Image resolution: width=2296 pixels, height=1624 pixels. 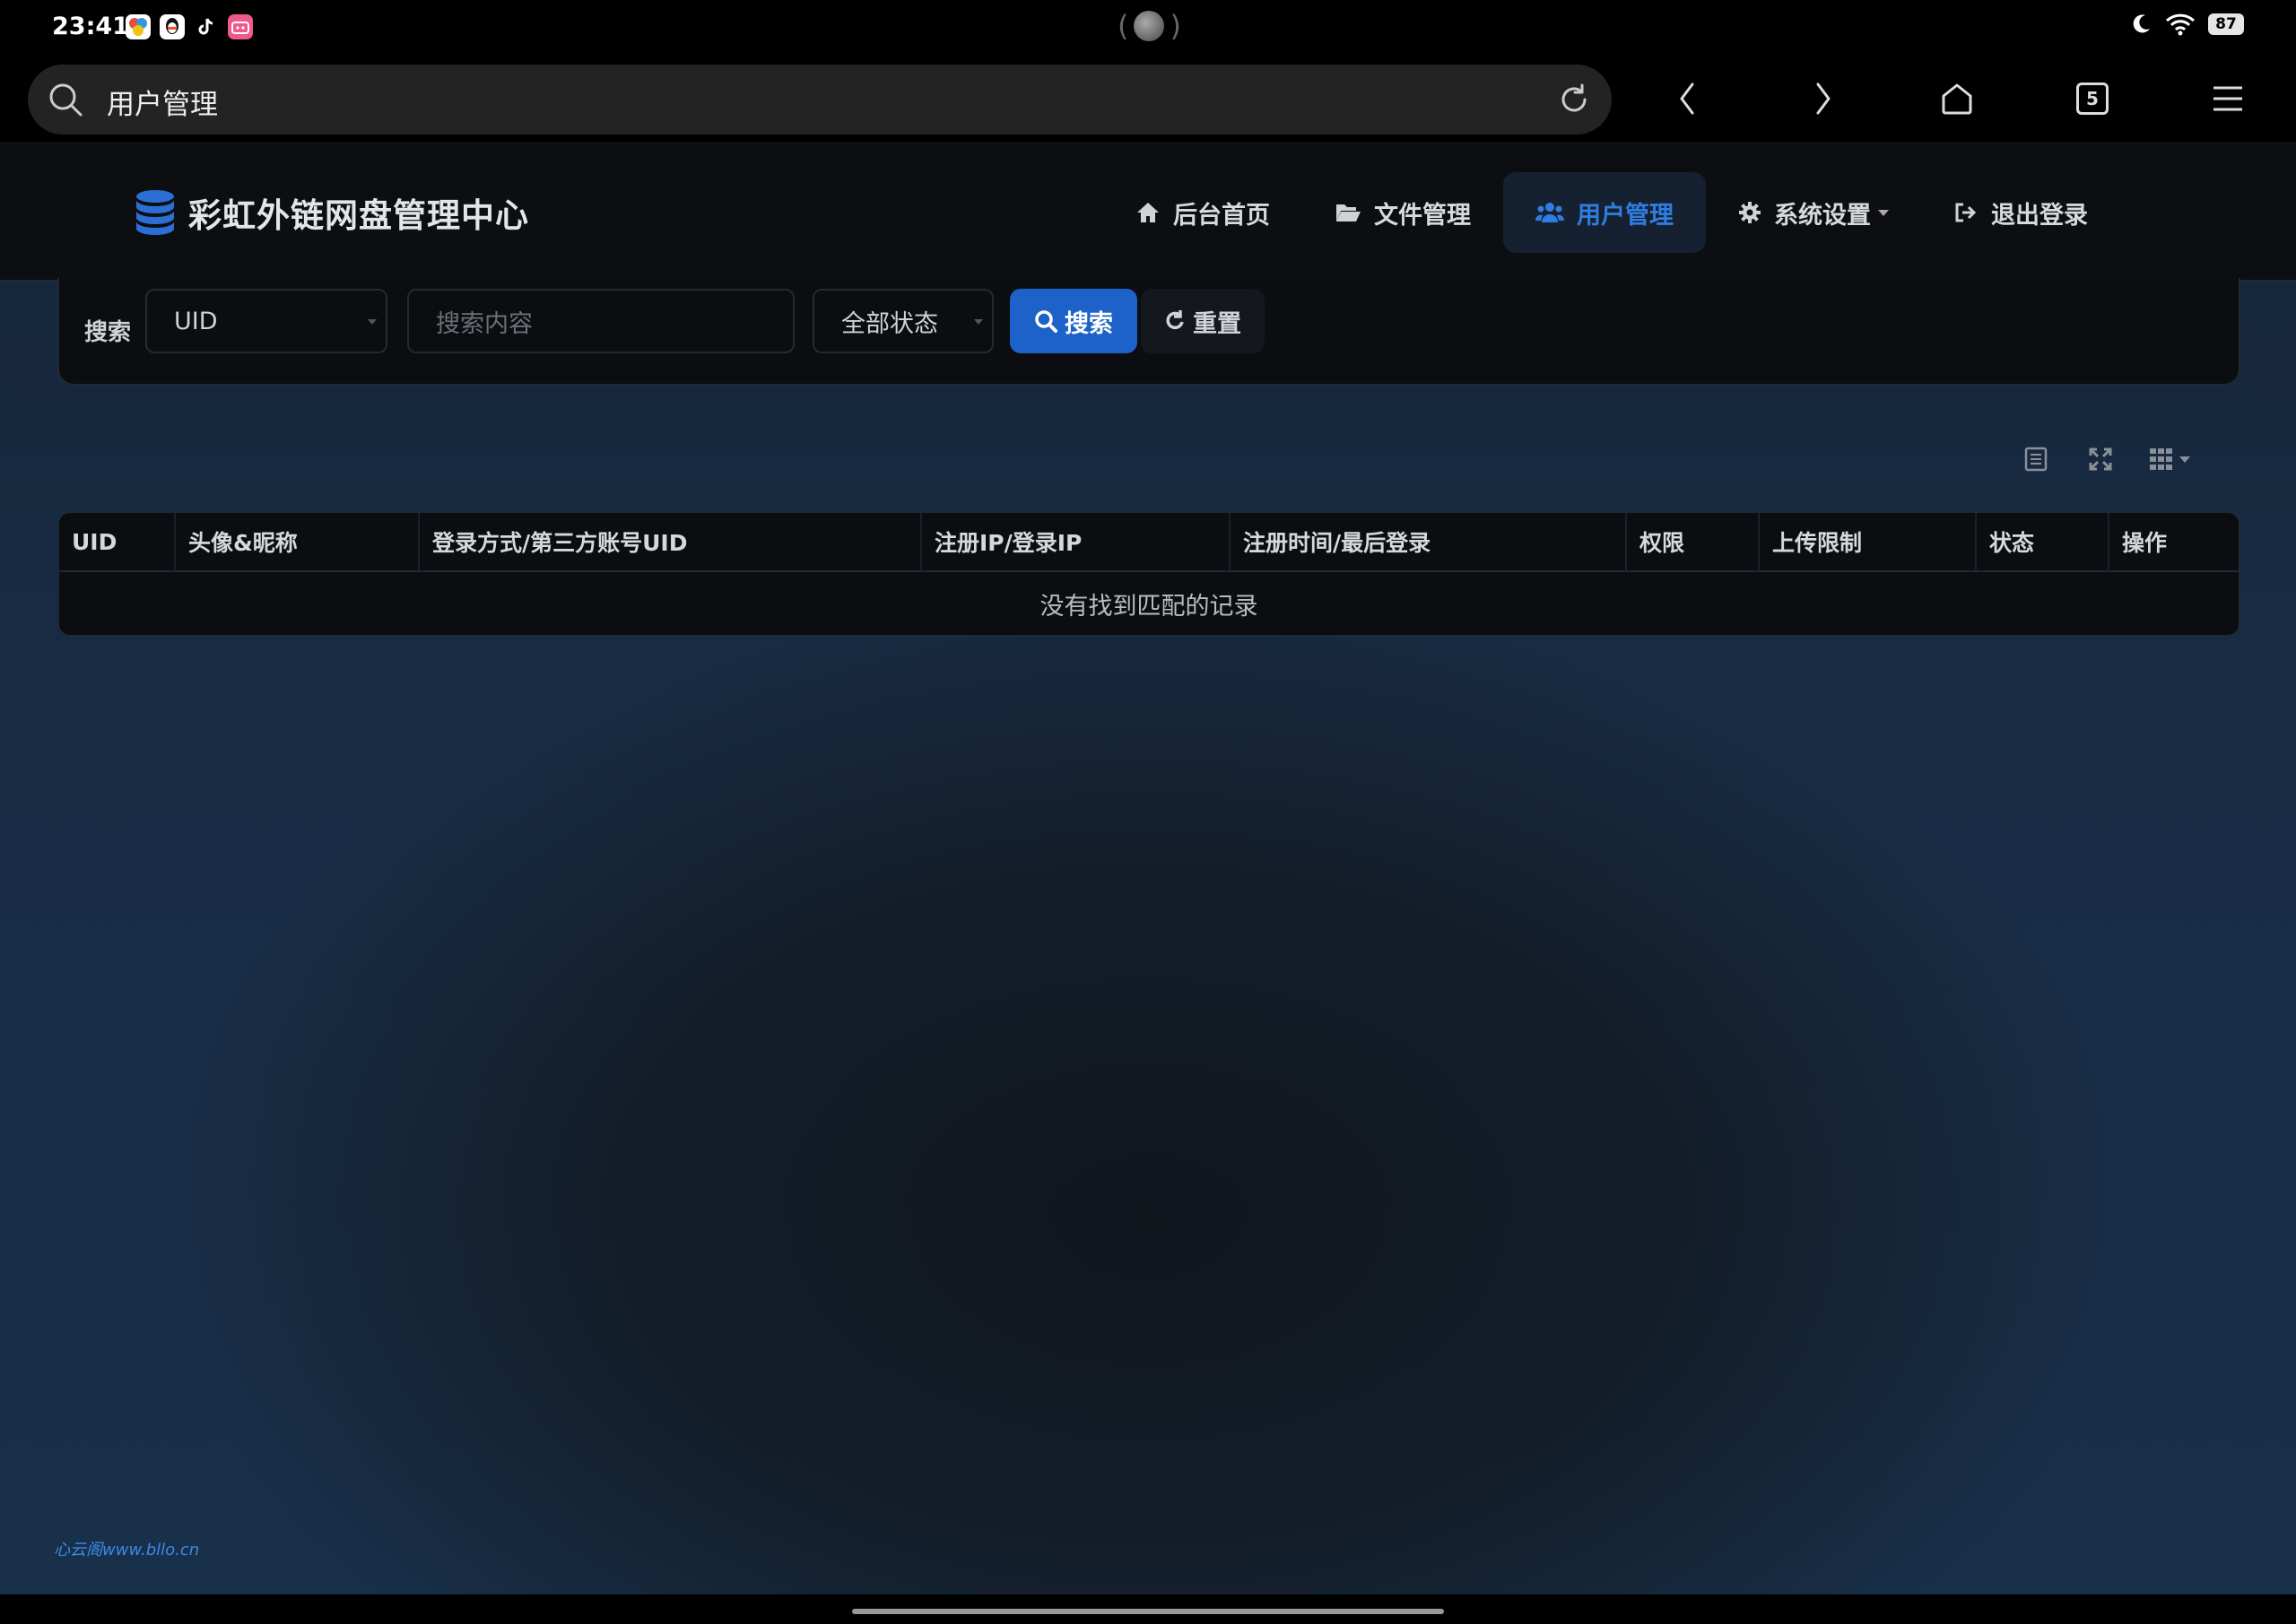 What do you see at coordinates (671, 541) in the screenshot?
I see `column-header-login-method: 登录方式/第三方账号UID` at bounding box center [671, 541].